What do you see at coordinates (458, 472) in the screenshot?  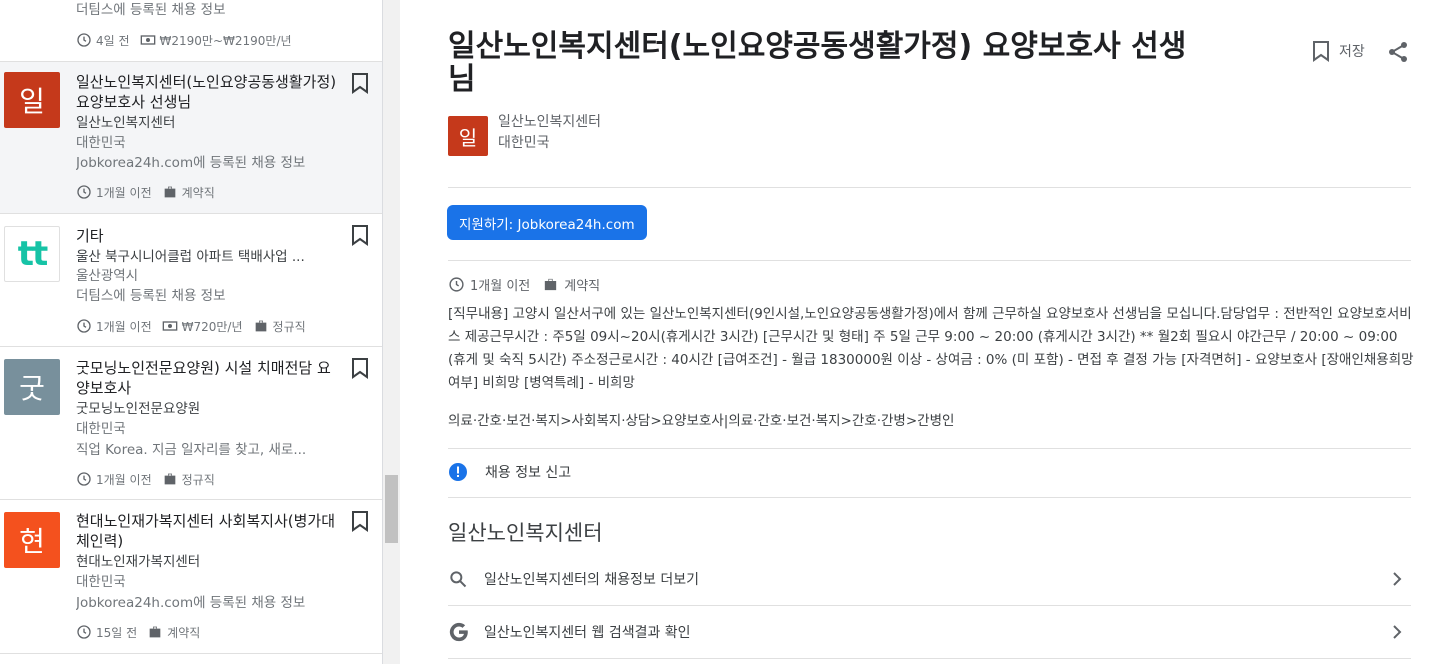 I see `alert-icon` at bounding box center [458, 472].